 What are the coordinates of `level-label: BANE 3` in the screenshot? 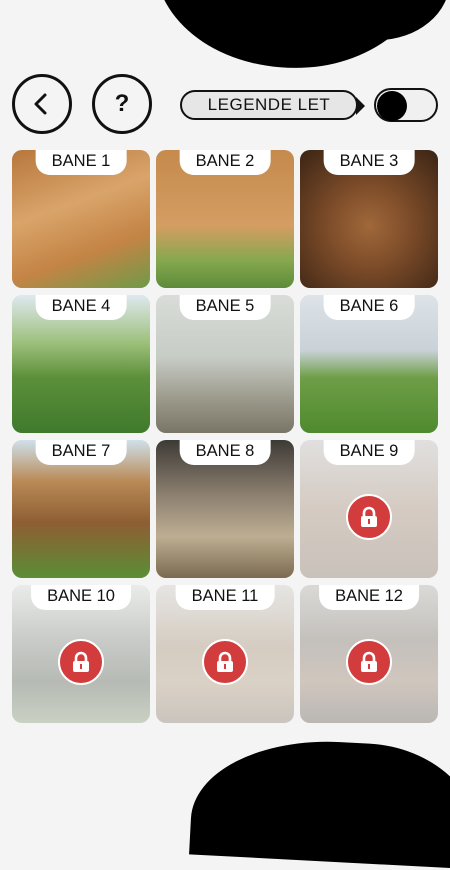 It's located at (369, 162).